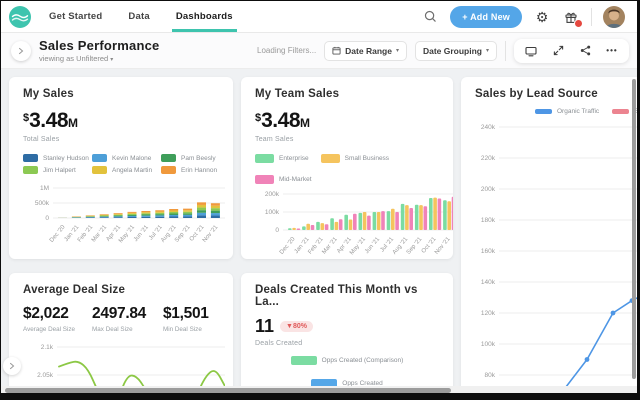 Image resolution: width=640 pixels, height=400 pixels. What do you see at coordinates (346, 360) in the screenshot?
I see `legend-item: Opps Created (Comparison)` at bounding box center [346, 360].